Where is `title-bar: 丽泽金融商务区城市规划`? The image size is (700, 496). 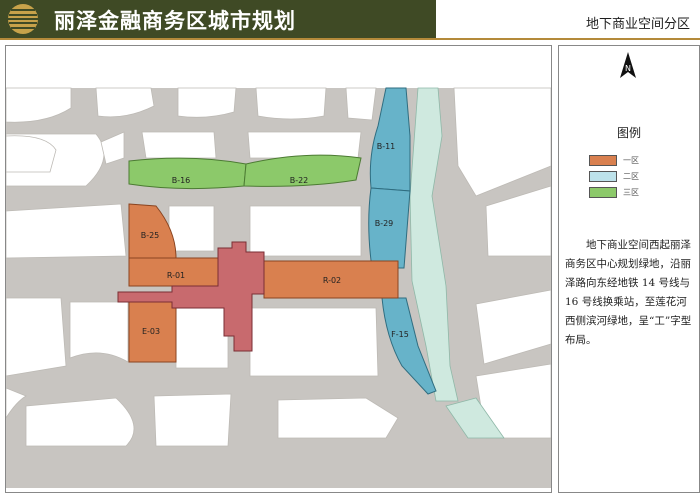 title-bar: 丽泽金融商务区城市规划 is located at coordinates (218, 19).